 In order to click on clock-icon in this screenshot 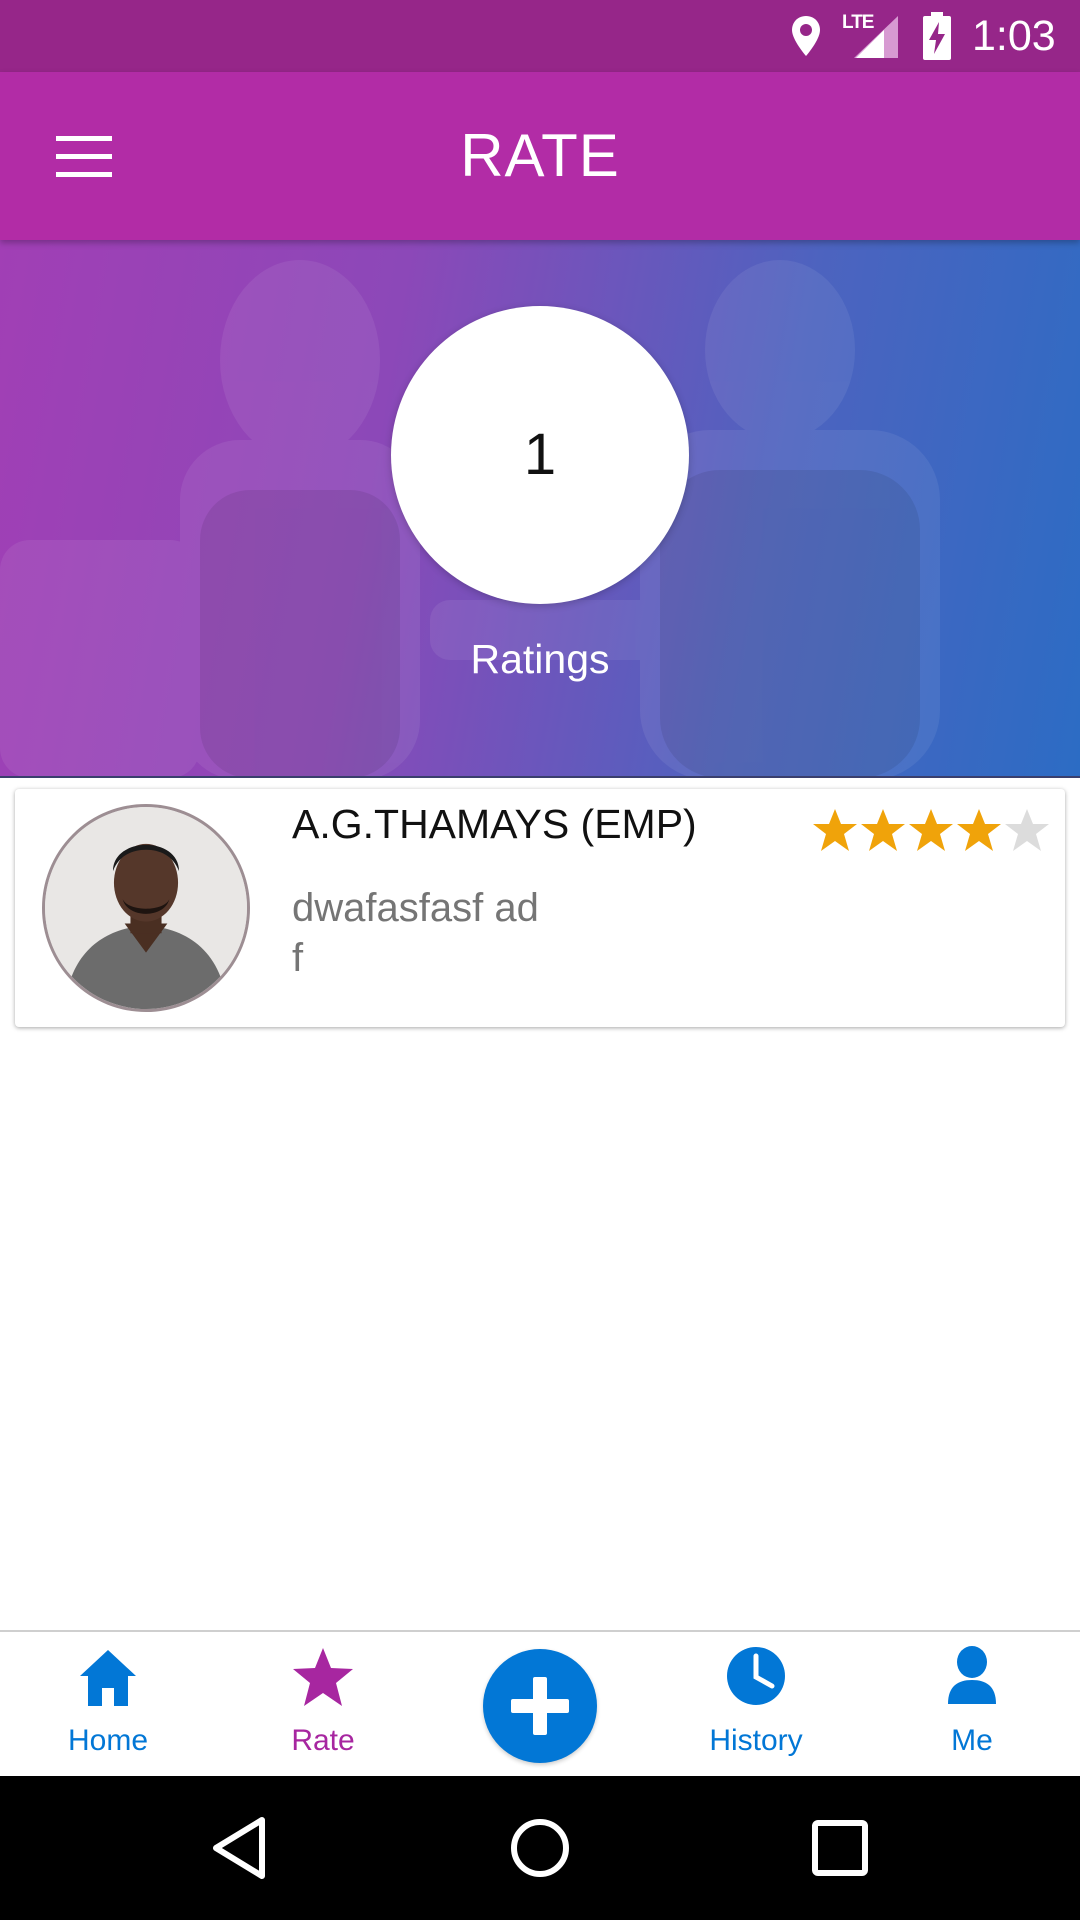, I will do `click(756, 1676)`.